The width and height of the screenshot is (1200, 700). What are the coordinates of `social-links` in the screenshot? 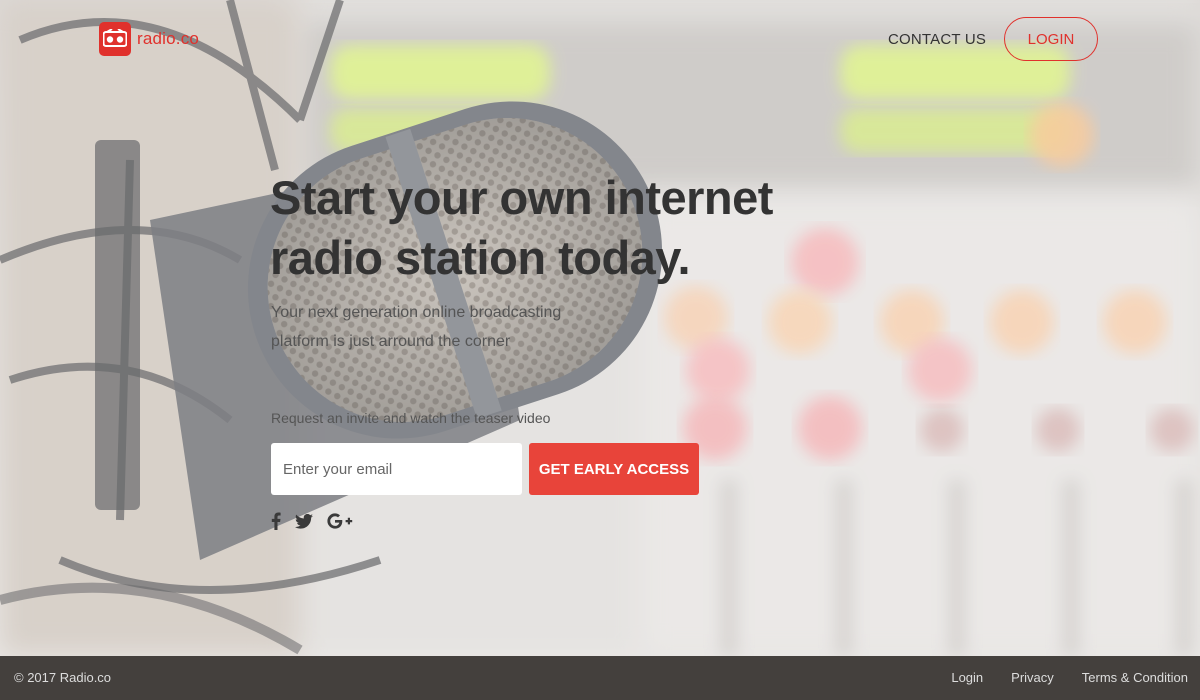 It's located at (312, 521).